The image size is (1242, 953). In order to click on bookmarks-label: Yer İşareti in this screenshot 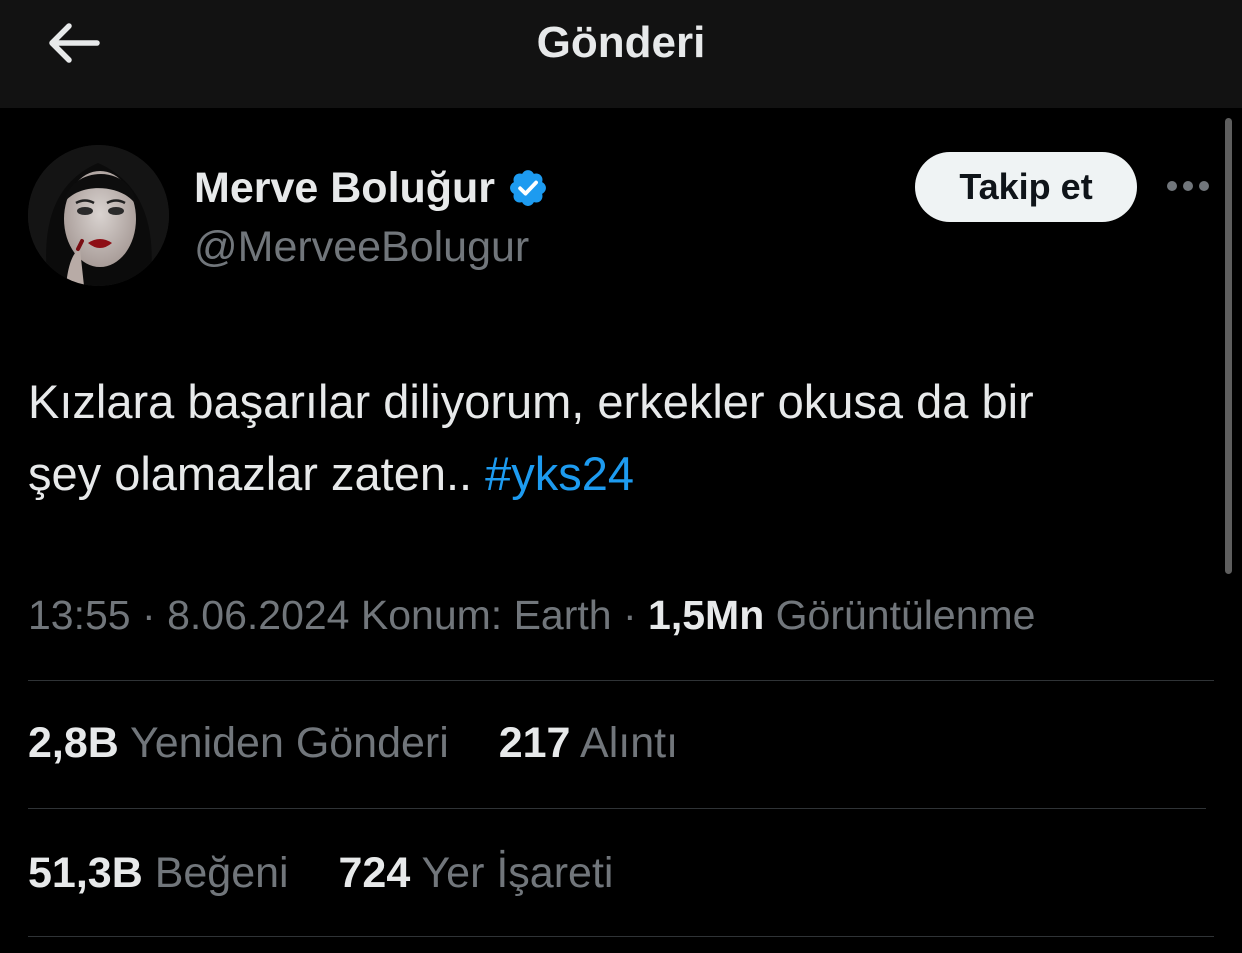, I will do `click(517, 873)`.